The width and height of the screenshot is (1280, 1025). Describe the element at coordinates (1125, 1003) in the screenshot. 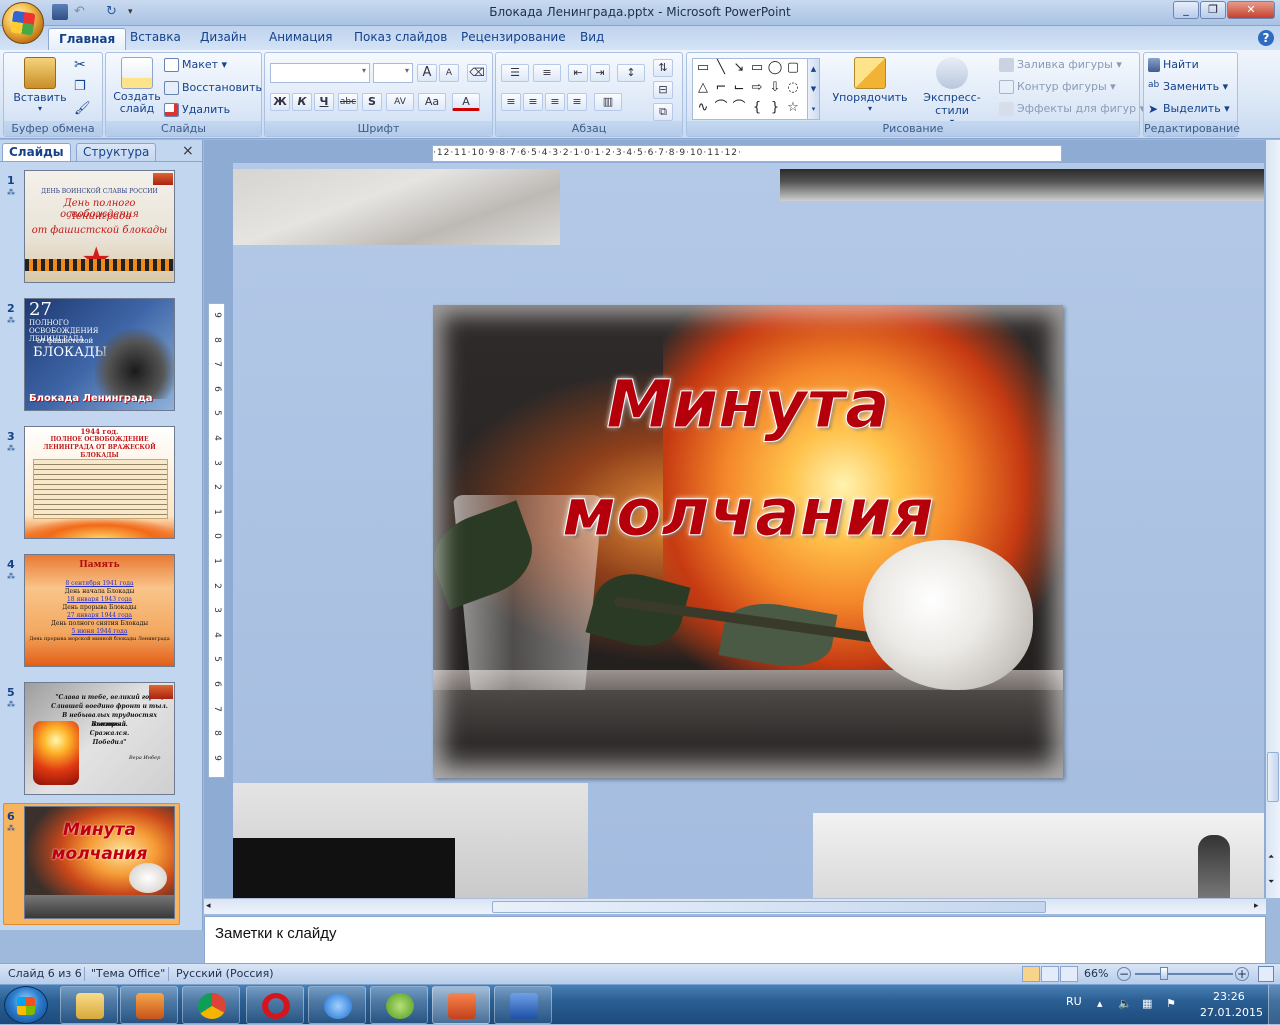

I see `volume-icon: 🔈` at that location.